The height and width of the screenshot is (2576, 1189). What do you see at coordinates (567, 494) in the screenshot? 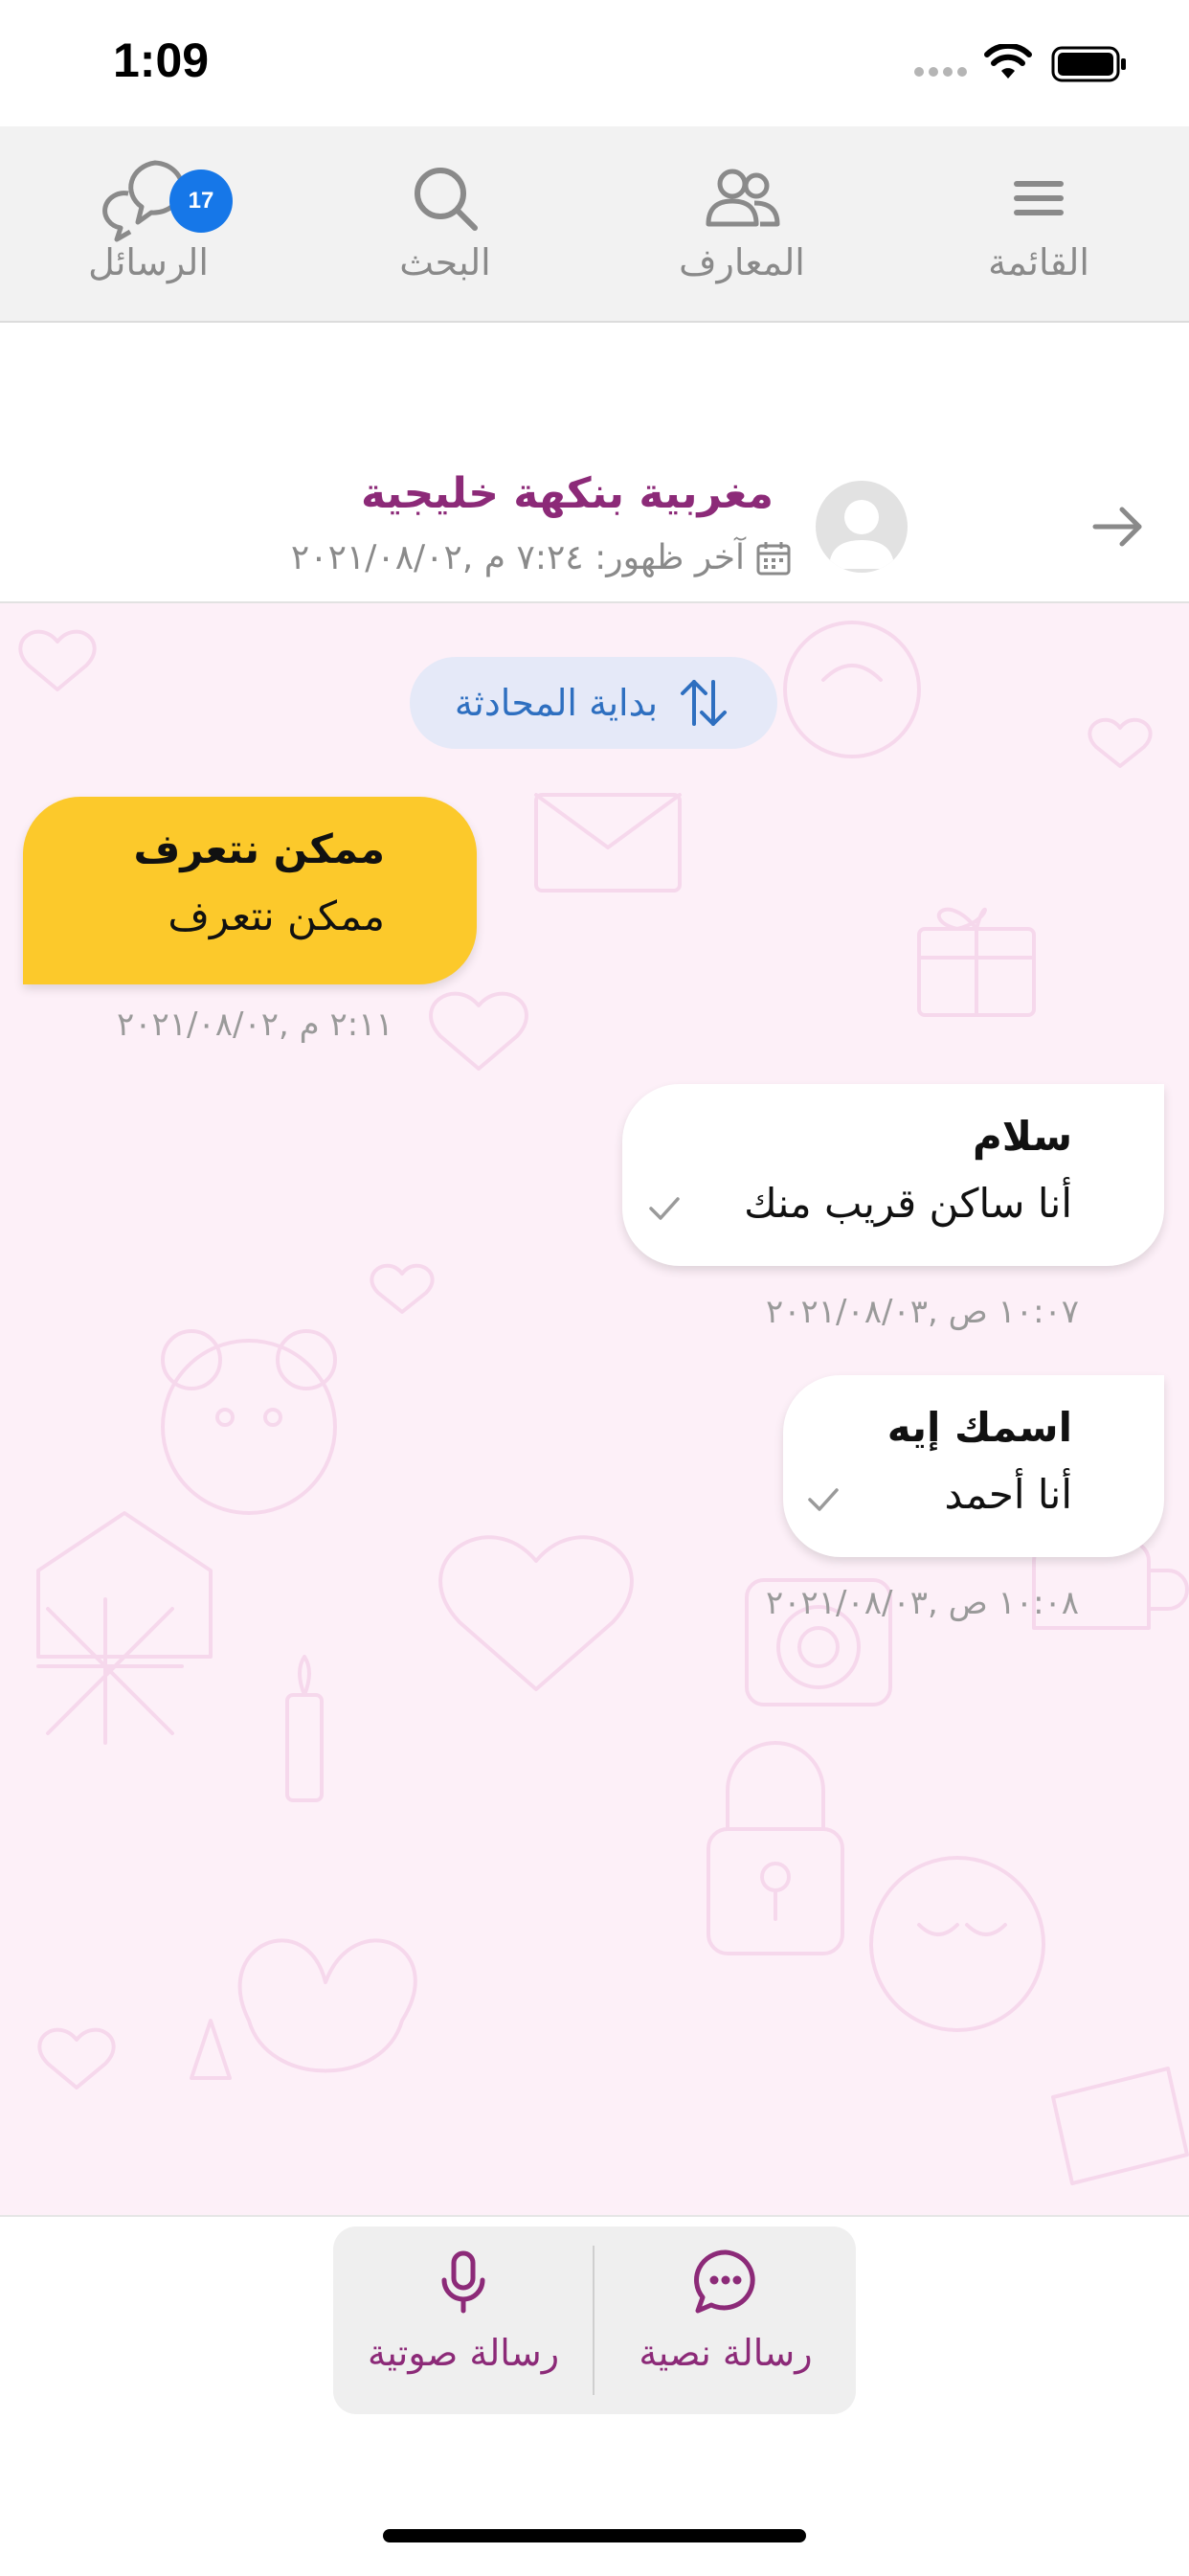
I see `contact-name: مغربية بنكهة خليجية` at bounding box center [567, 494].